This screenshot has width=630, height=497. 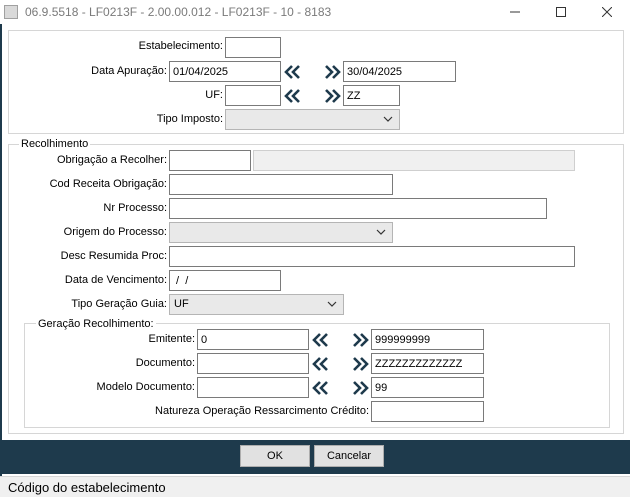 What do you see at coordinates (253, 363) in the screenshot?
I see `documento-from-input` at bounding box center [253, 363].